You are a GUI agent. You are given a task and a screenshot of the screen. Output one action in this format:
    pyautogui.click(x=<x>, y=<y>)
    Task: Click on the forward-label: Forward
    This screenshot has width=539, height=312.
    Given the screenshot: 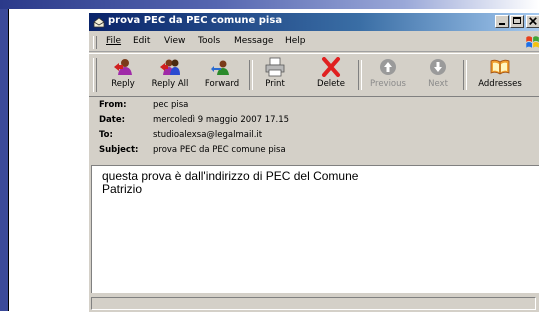 What is the action you would take?
    pyautogui.click(x=222, y=84)
    